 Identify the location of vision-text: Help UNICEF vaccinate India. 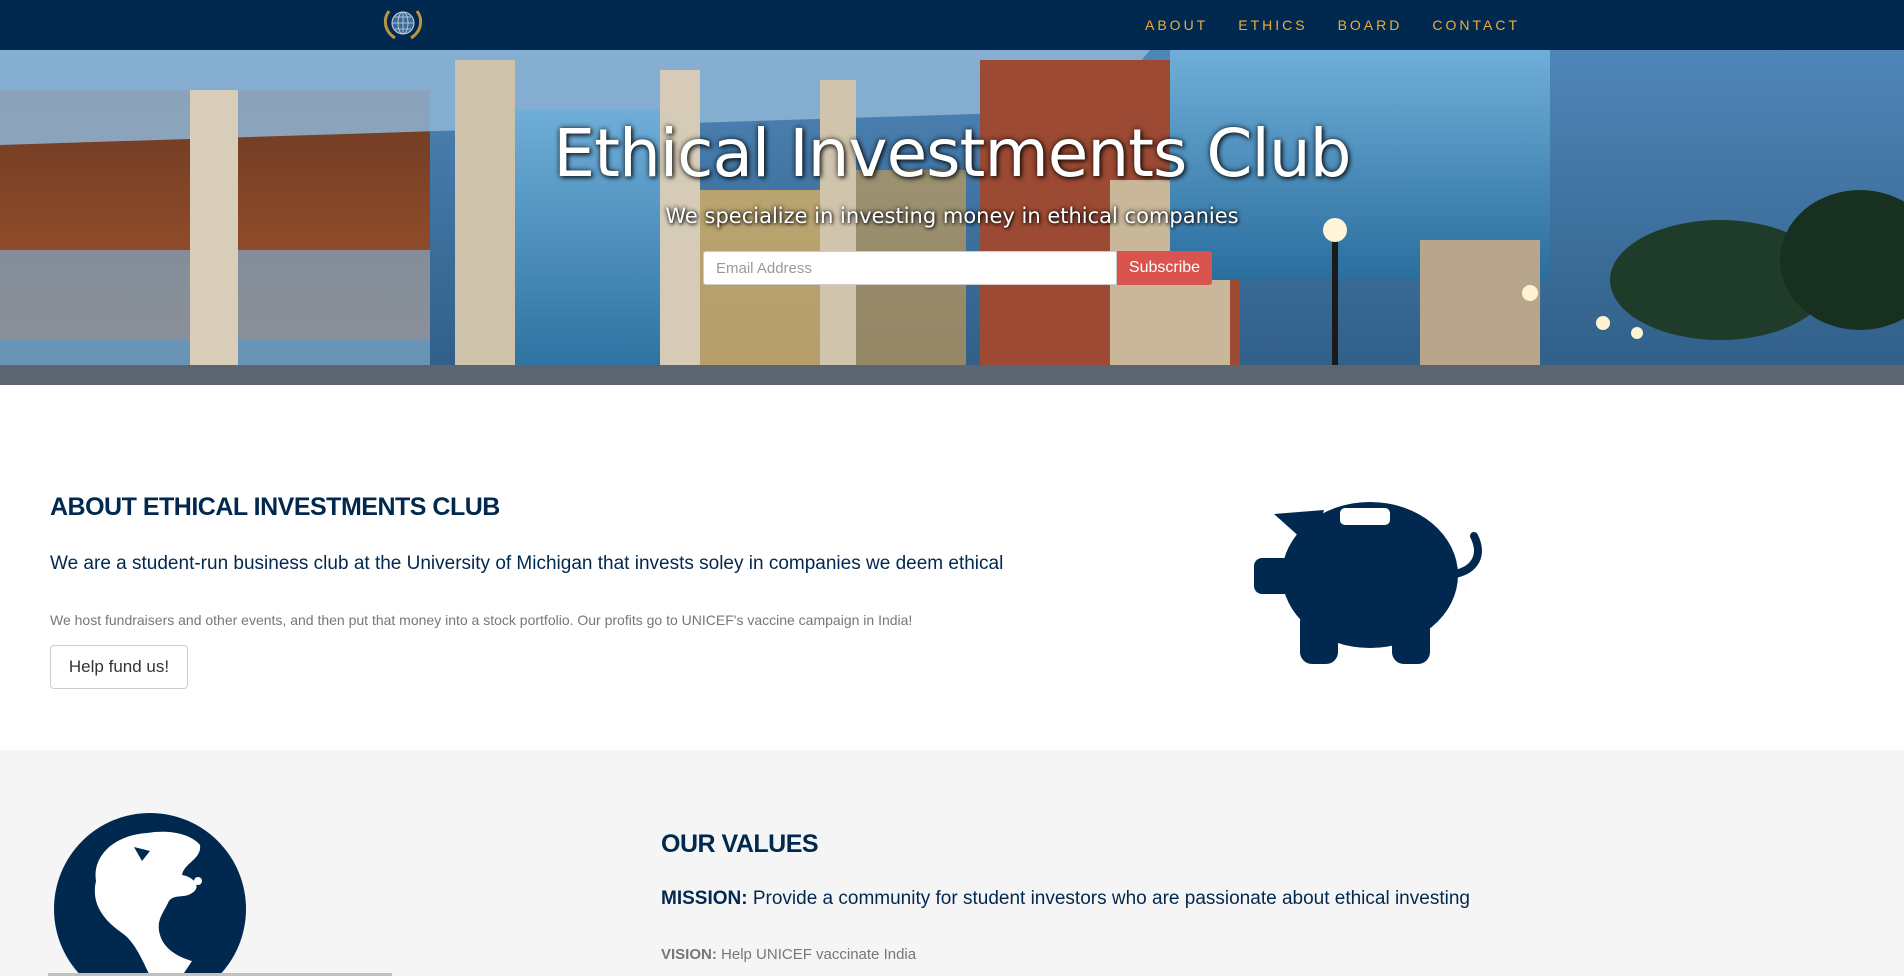
(819, 954).